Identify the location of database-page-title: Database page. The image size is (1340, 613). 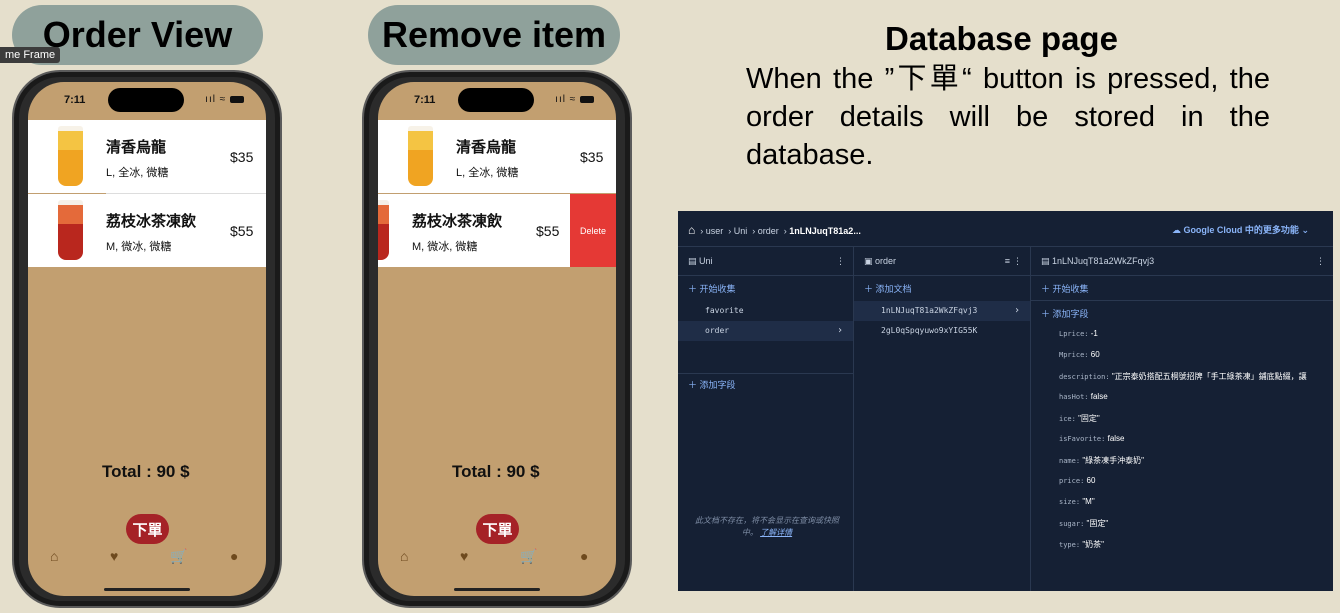
(1001, 38).